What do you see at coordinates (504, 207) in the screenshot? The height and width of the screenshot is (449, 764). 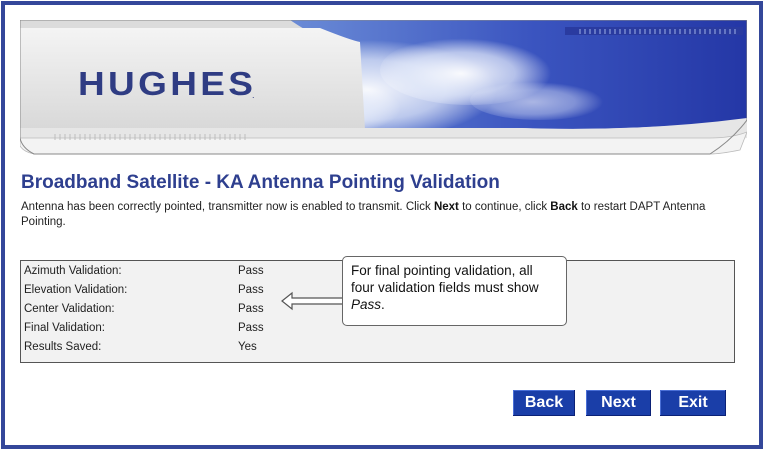 I see `description-text: to continue, click` at bounding box center [504, 207].